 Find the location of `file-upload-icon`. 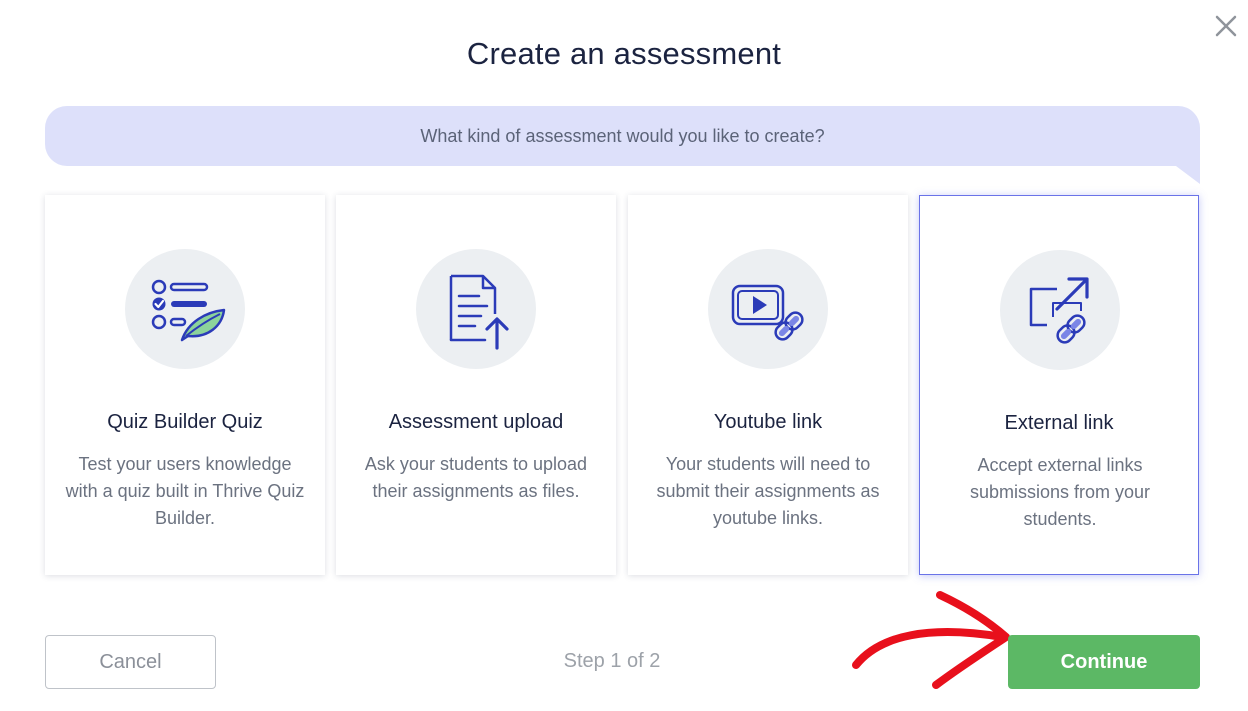

file-upload-icon is located at coordinates (476, 309).